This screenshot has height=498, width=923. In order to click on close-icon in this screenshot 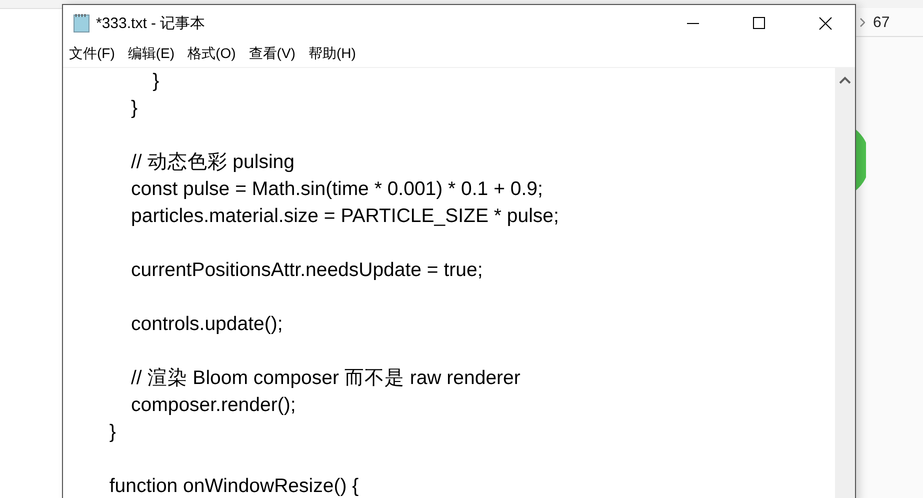, I will do `click(825, 23)`.